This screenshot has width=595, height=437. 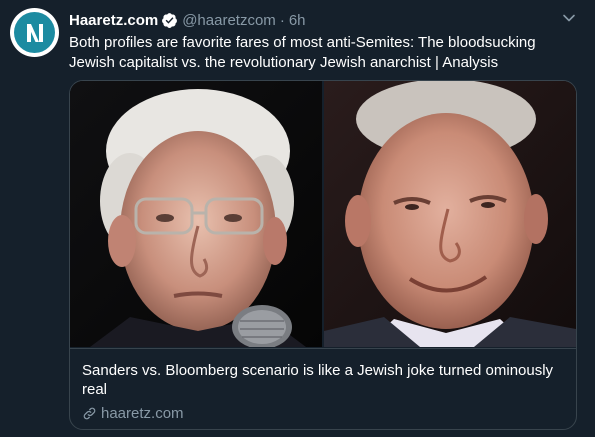 I want to click on display-name: Haaretz.com, so click(x=113, y=20).